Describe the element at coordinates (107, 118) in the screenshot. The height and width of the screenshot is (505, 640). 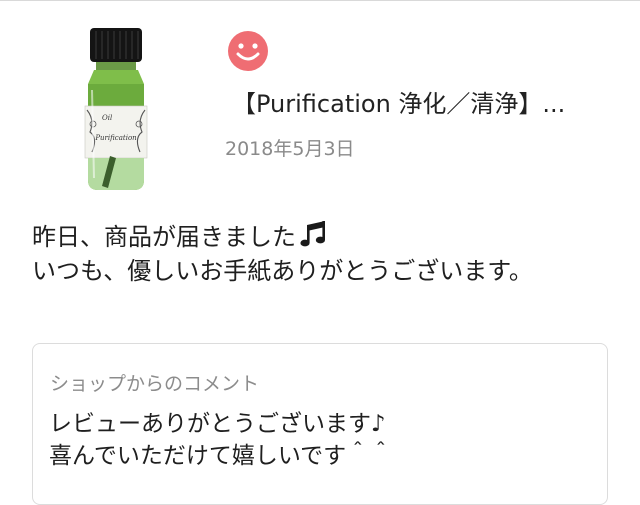
I see `svg-text: Oil` at that location.